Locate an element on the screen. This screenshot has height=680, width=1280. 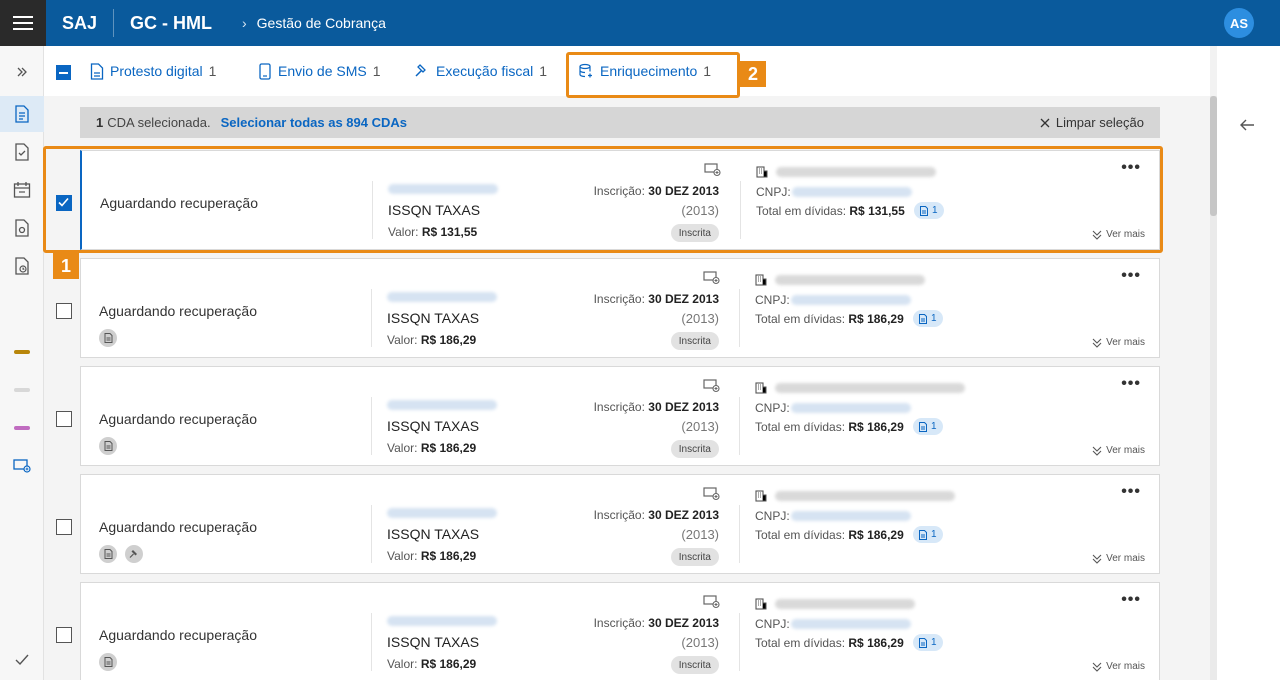
tab-execucao-fiscal: Execução fiscal 1 is located at coordinates (480, 71).